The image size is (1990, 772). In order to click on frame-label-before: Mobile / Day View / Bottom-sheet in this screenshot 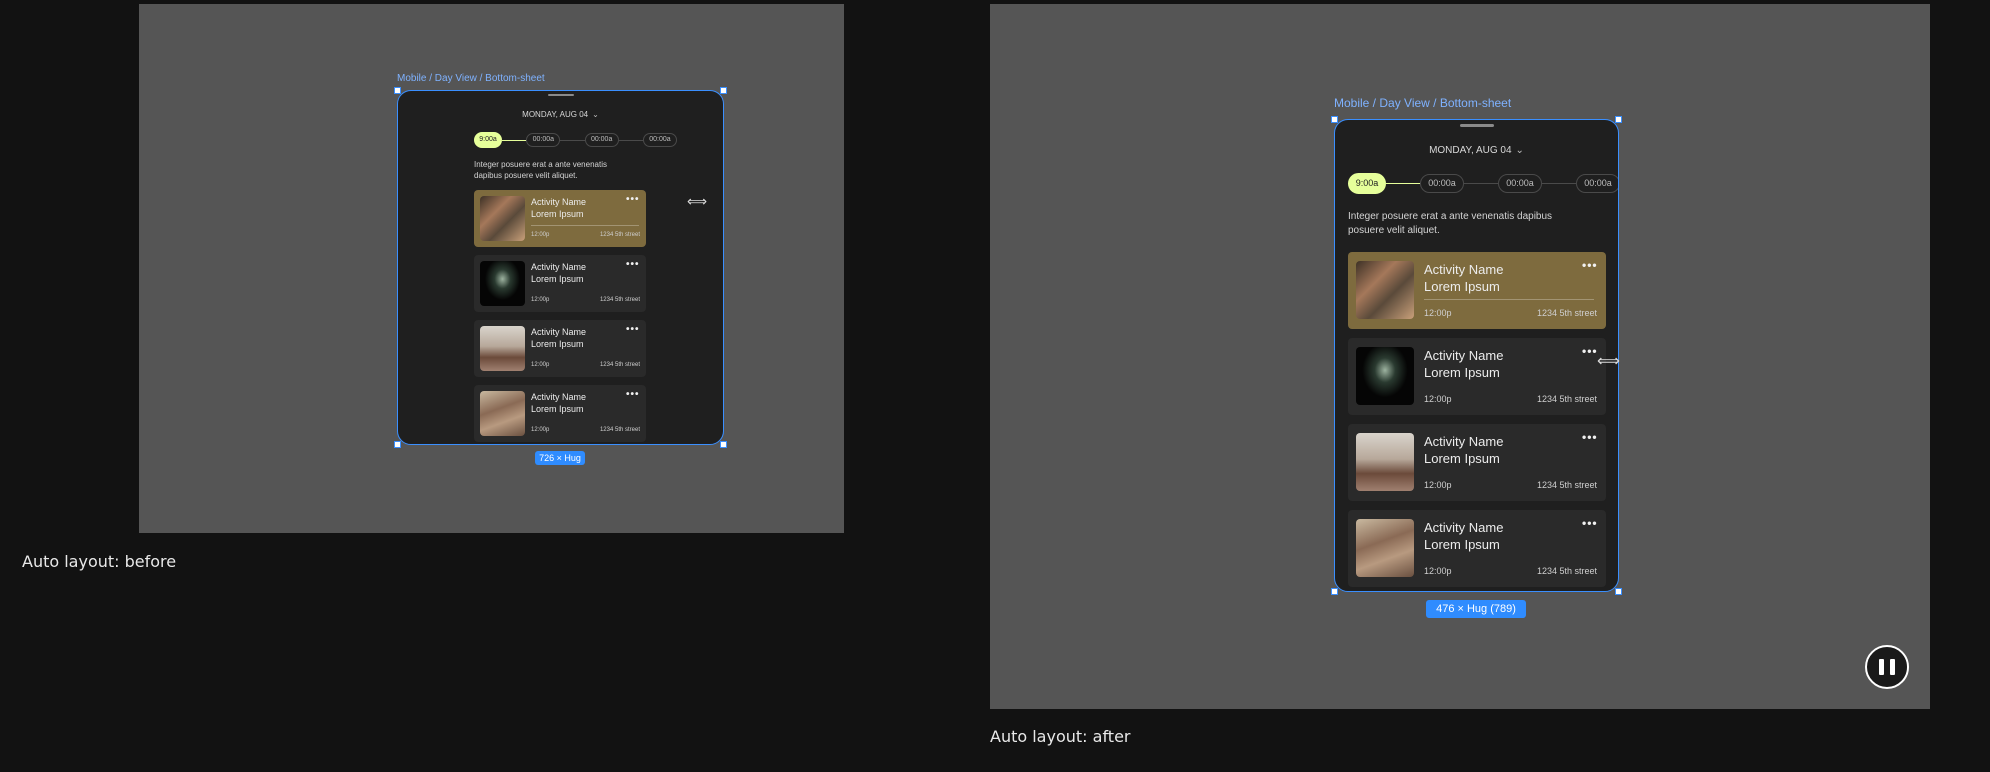, I will do `click(471, 78)`.